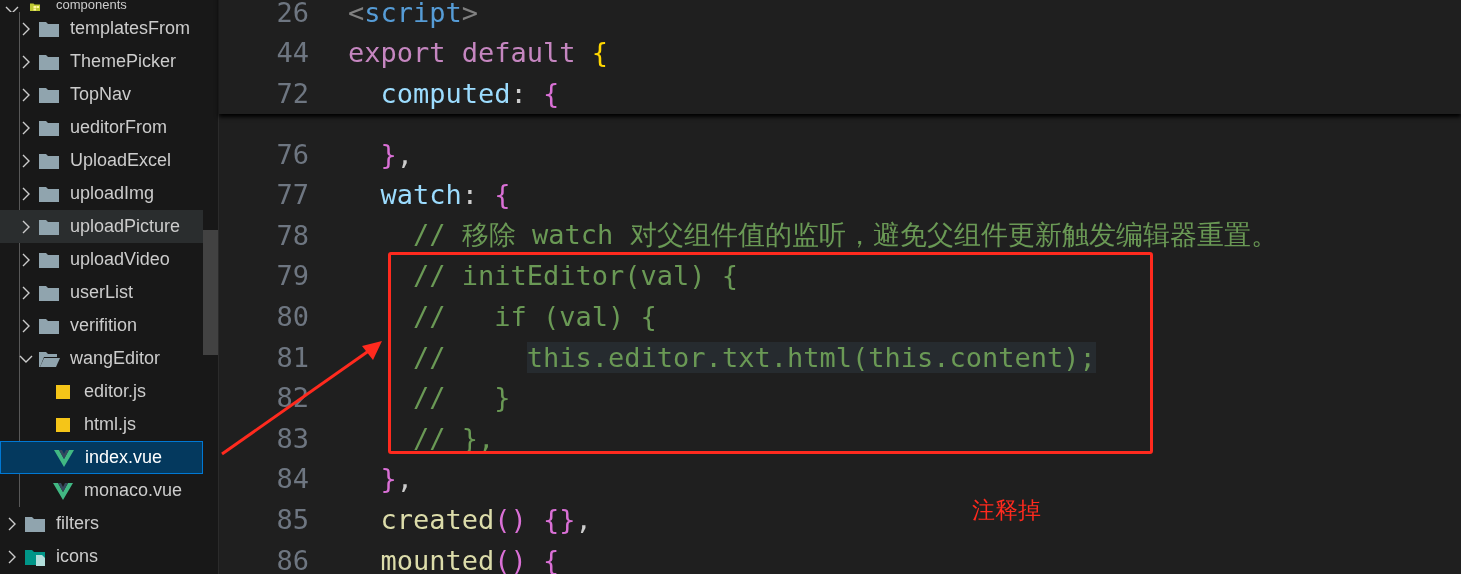 The height and width of the screenshot is (574, 1461). Describe the element at coordinates (292, 235) in the screenshot. I see `line-number: 78` at that location.